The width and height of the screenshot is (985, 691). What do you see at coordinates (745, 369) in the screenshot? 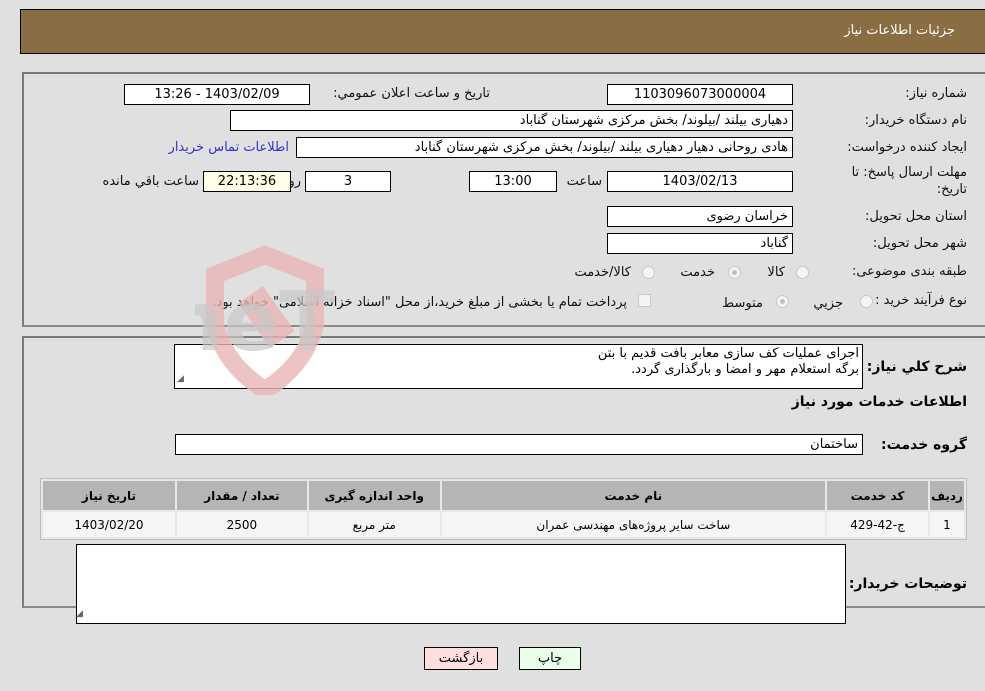
I see `description-line-2: برگه استعلام مهر و امضا و بارگذاری گردد.` at bounding box center [745, 369].